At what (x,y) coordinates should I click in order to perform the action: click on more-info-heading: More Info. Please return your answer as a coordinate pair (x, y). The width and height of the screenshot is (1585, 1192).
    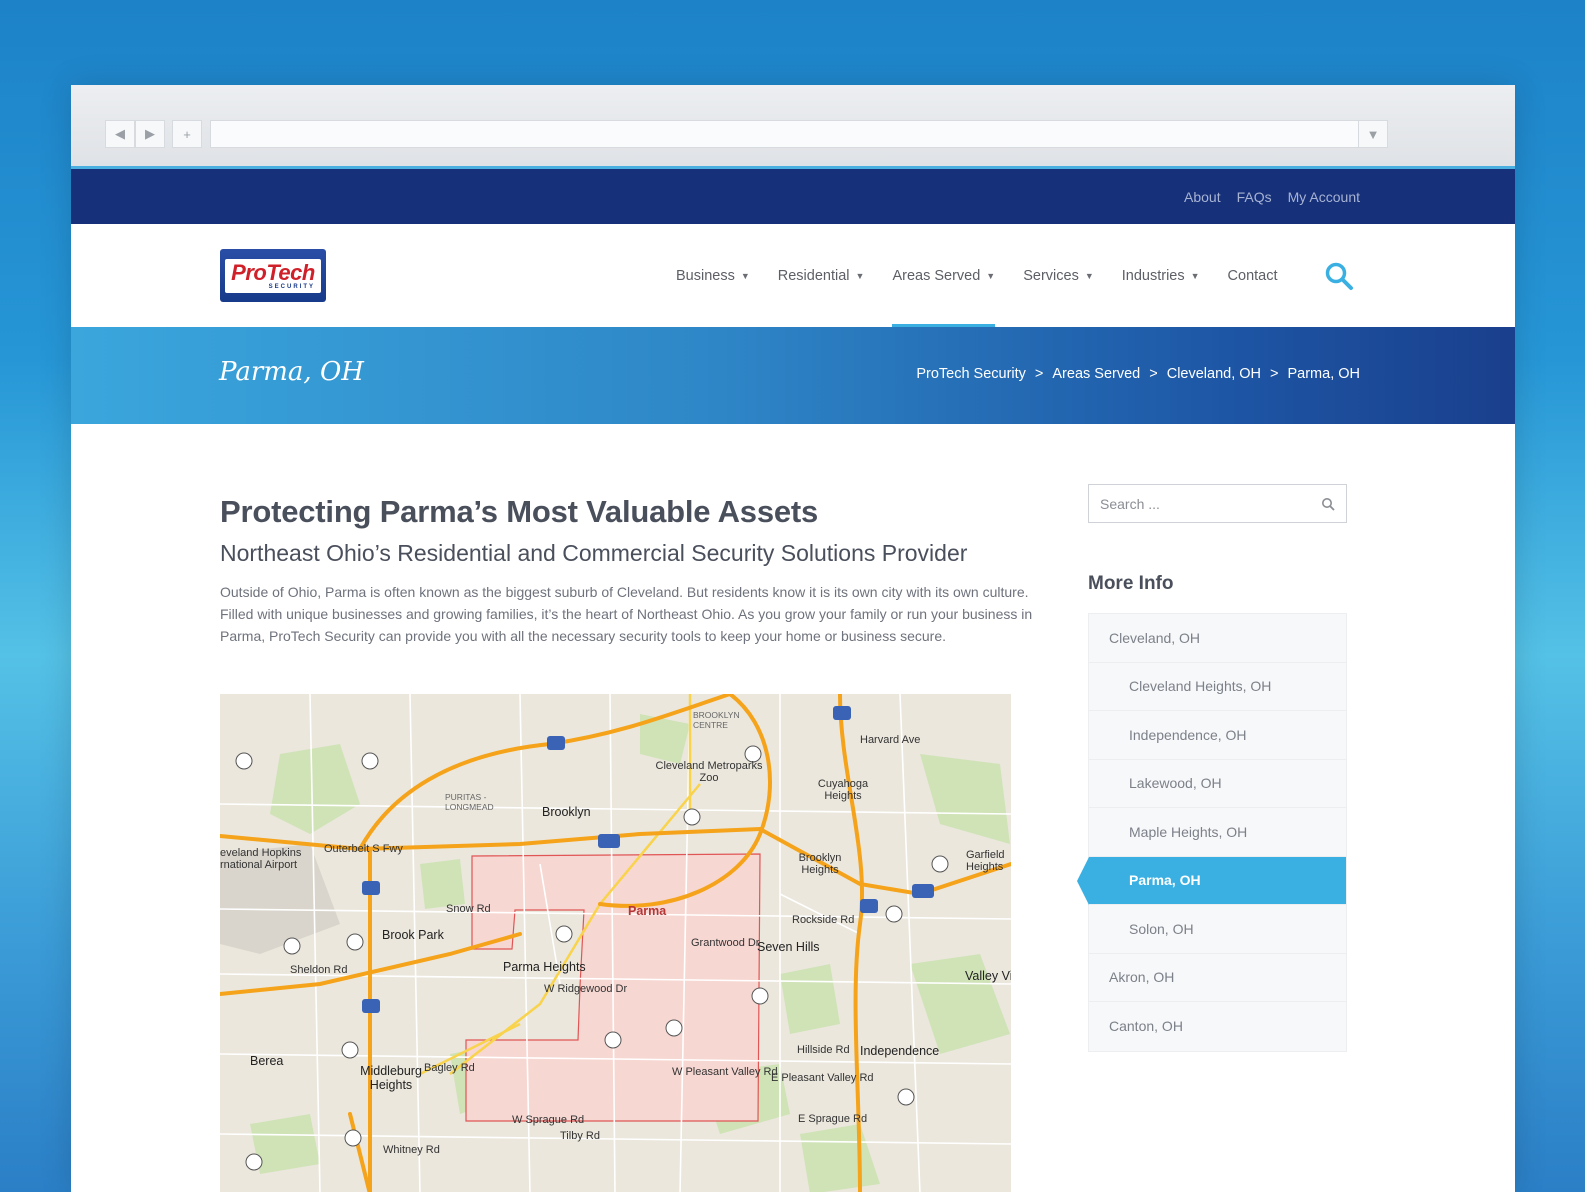
    Looking at the image, I should click on (1131, 583).